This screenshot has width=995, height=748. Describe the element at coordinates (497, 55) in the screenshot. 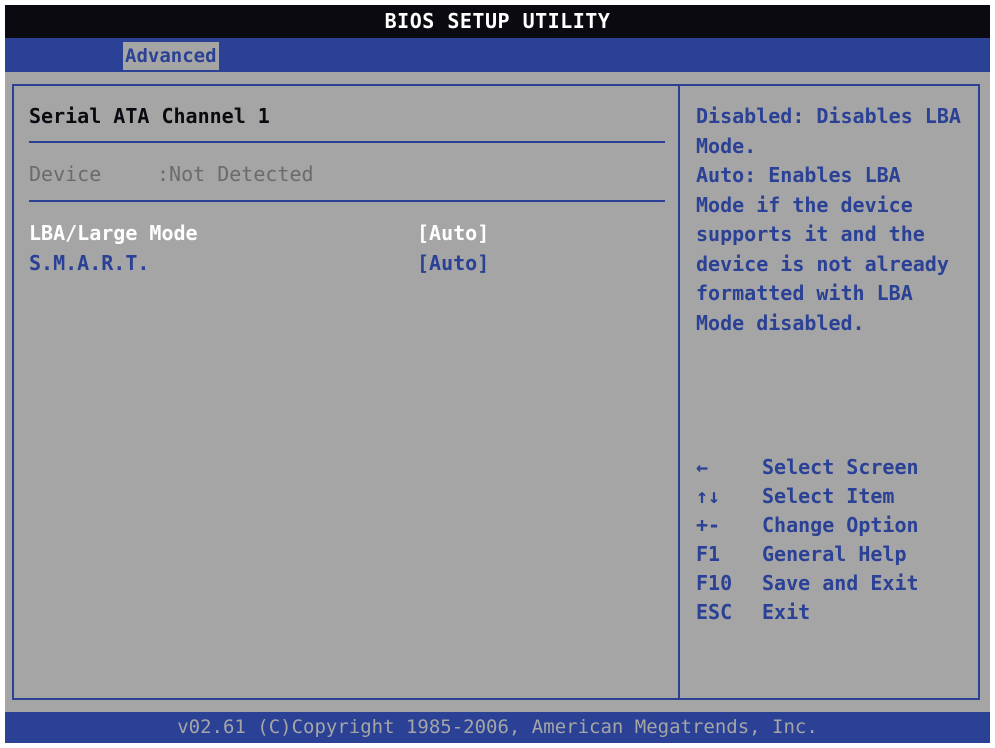

I see `menu-bar: Advanced` at that location.